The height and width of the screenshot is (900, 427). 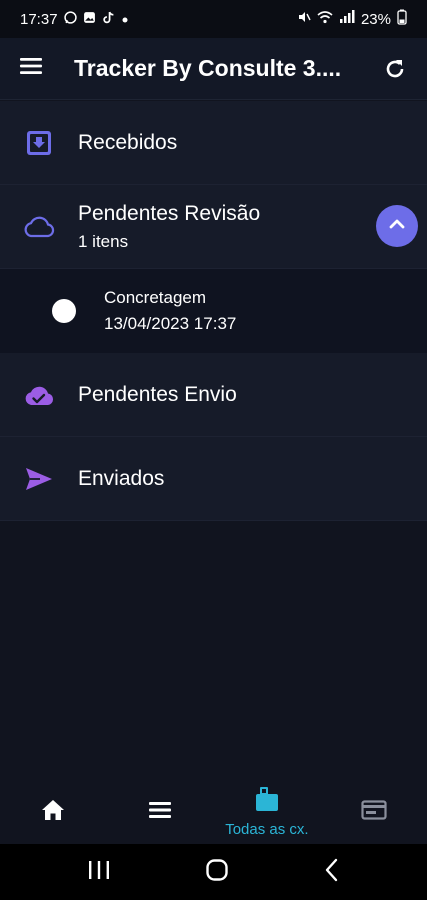 I want to click on list-icon, so click(x=160, y=812).